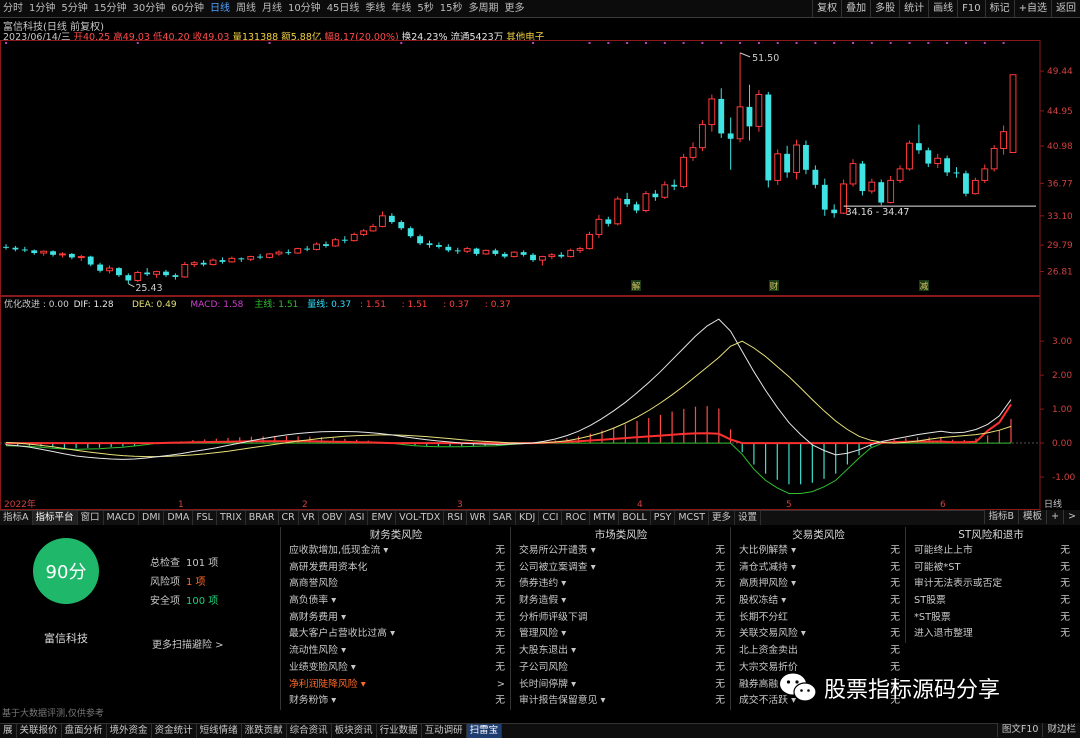  Describe the element at coordinates (576, 518) in the screenshot. I see `indicator-tab-20: ROC` at that location.